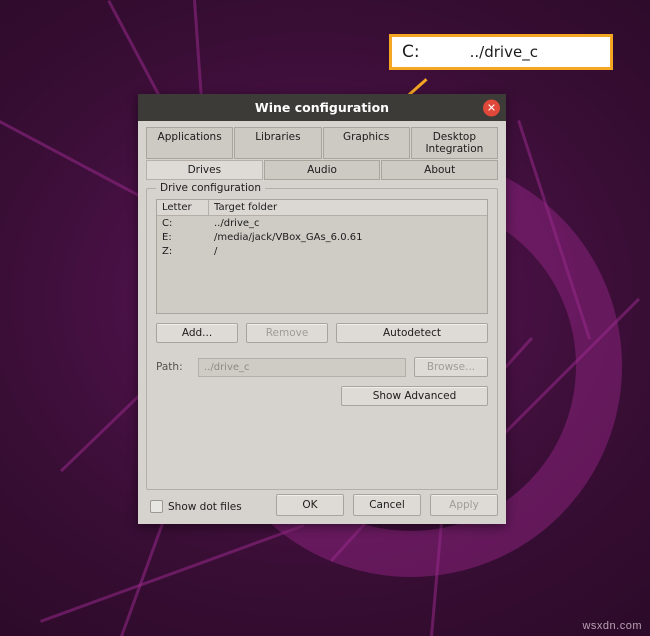  Describe the element at coordinates (205, 506) in the screenshot. I see `show-dot-files-label: Show dot files` at that location.